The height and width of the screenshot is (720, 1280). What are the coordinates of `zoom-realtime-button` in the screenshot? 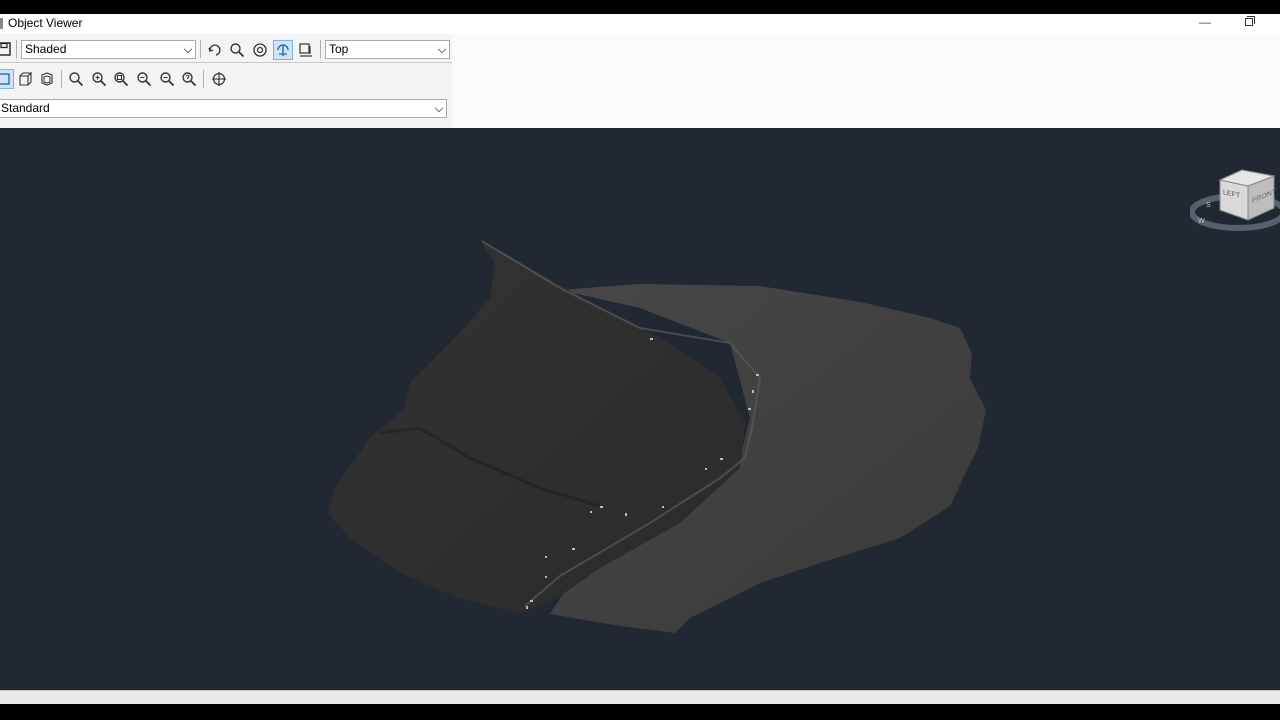 It's located at (76, 79).